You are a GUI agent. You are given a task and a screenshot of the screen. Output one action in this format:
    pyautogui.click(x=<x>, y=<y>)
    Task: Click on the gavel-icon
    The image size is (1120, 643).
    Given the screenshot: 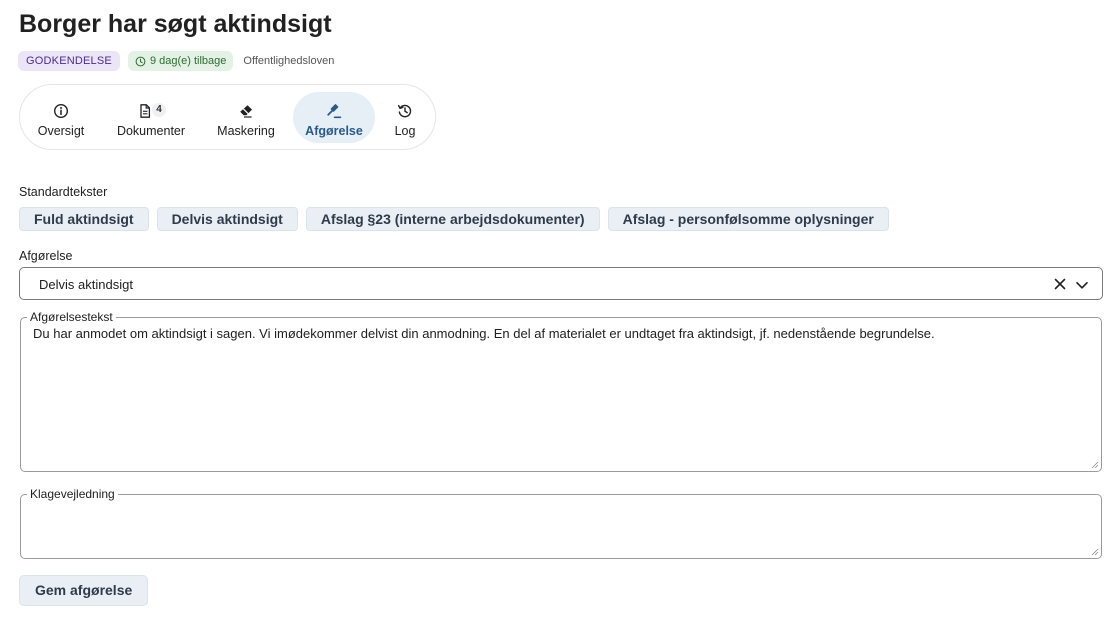 What is the action you would take?
    pyautogui.click(x=334, y=111)
    